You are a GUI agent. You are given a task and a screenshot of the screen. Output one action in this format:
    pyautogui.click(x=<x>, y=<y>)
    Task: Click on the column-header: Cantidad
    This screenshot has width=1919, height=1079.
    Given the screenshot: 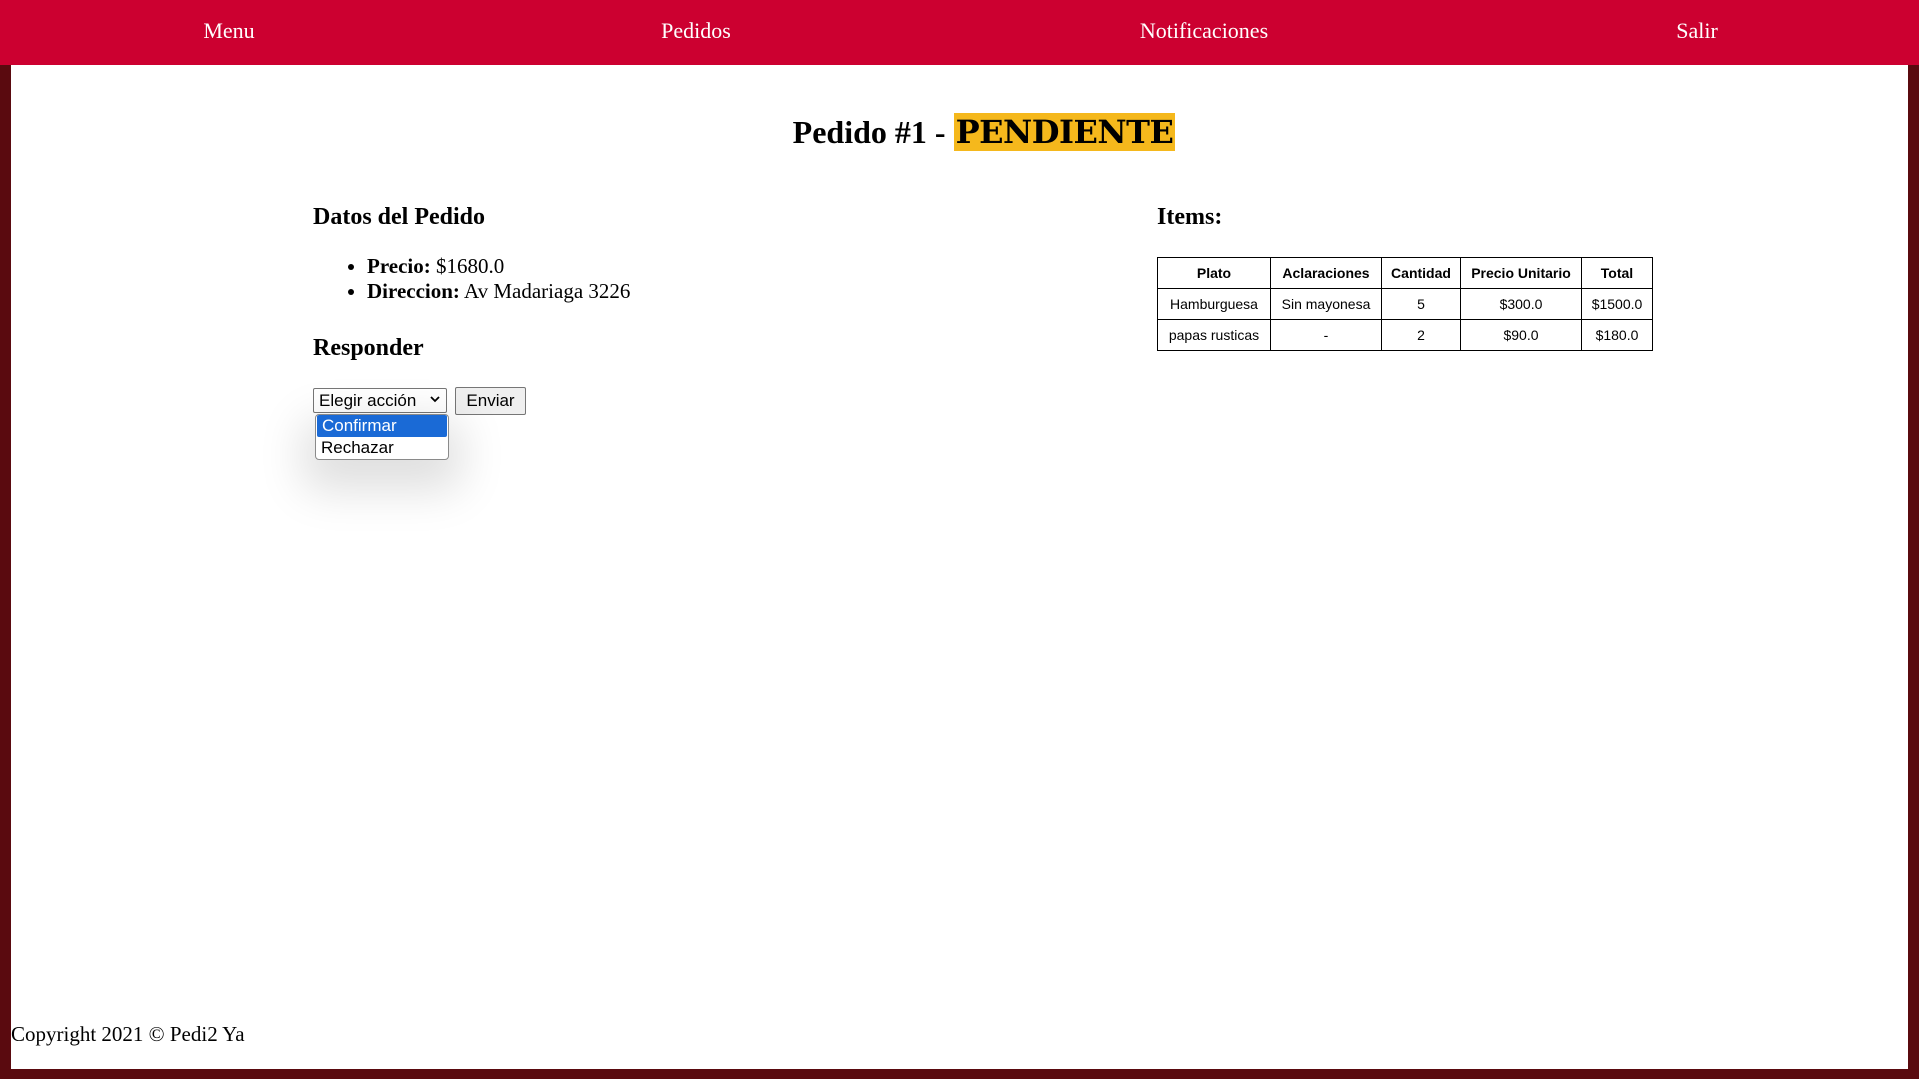 What is the action you would take?
    pyautogui.click(x=1421, y=273)
    